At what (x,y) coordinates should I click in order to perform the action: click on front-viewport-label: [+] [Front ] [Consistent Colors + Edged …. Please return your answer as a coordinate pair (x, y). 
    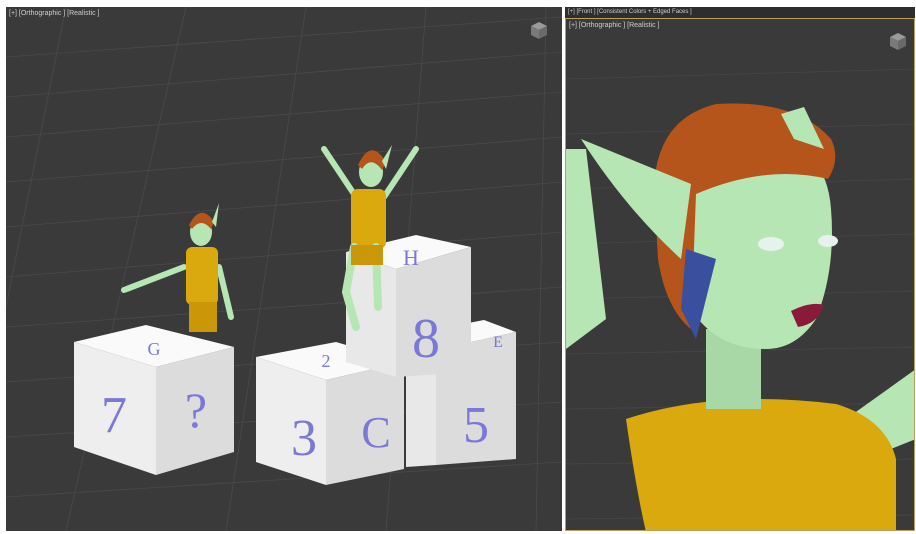
    Looking at the image, I should click on (630, 12).